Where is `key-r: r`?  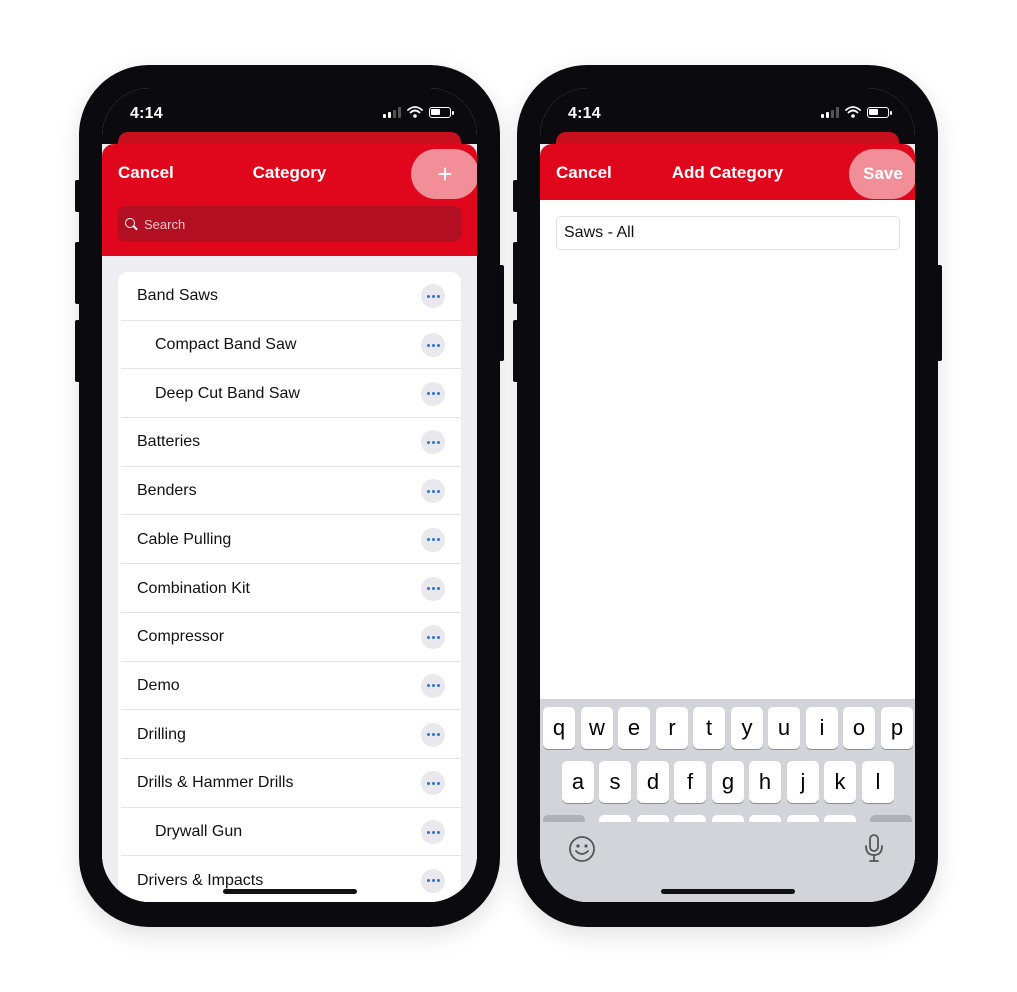 key-r: r is located at coordinates (672, 728).